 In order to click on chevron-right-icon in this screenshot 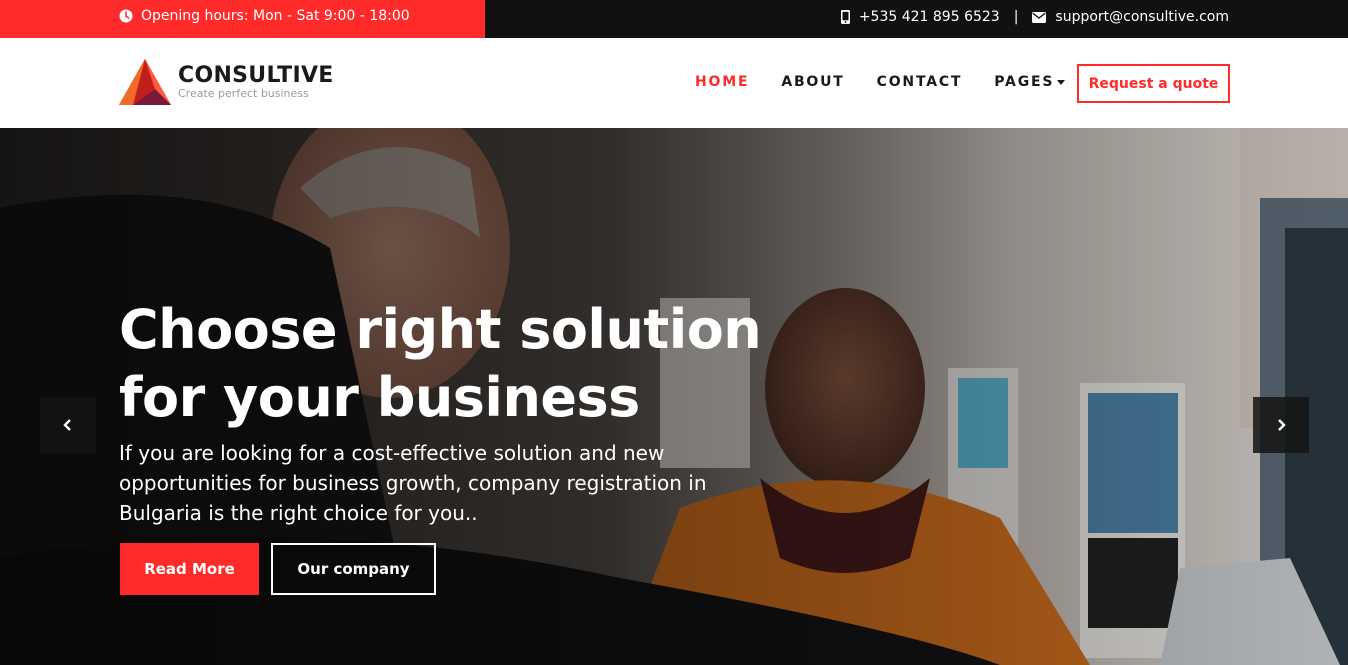, I will do `click(1282, 425)`.